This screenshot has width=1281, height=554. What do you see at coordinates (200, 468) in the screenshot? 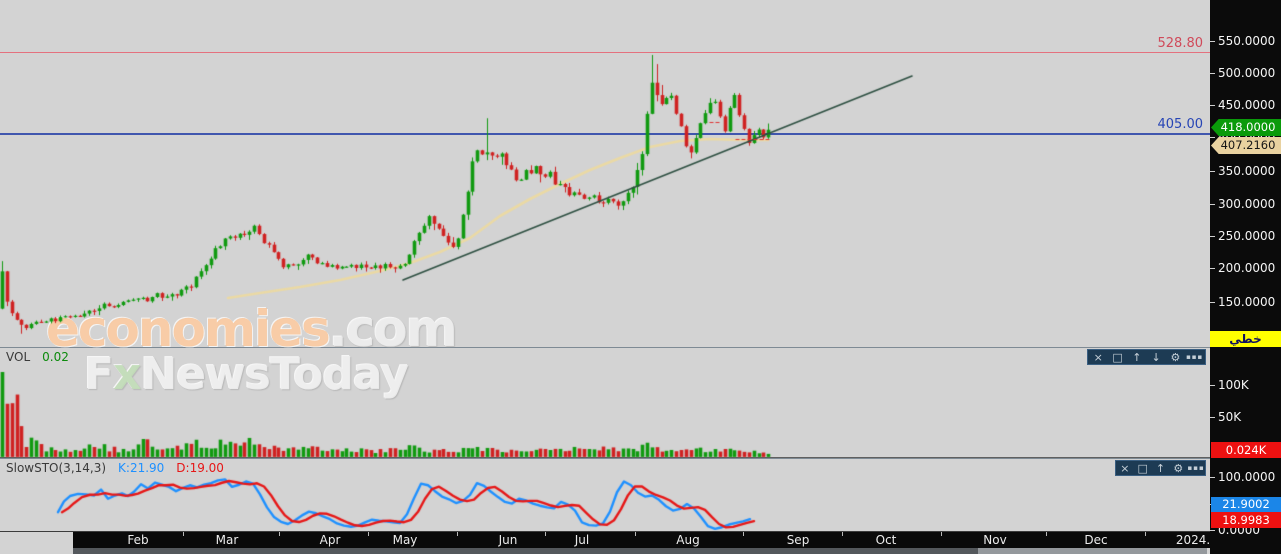
I see `sto-d-value: D:19.00` at bounding box center [200, 468].